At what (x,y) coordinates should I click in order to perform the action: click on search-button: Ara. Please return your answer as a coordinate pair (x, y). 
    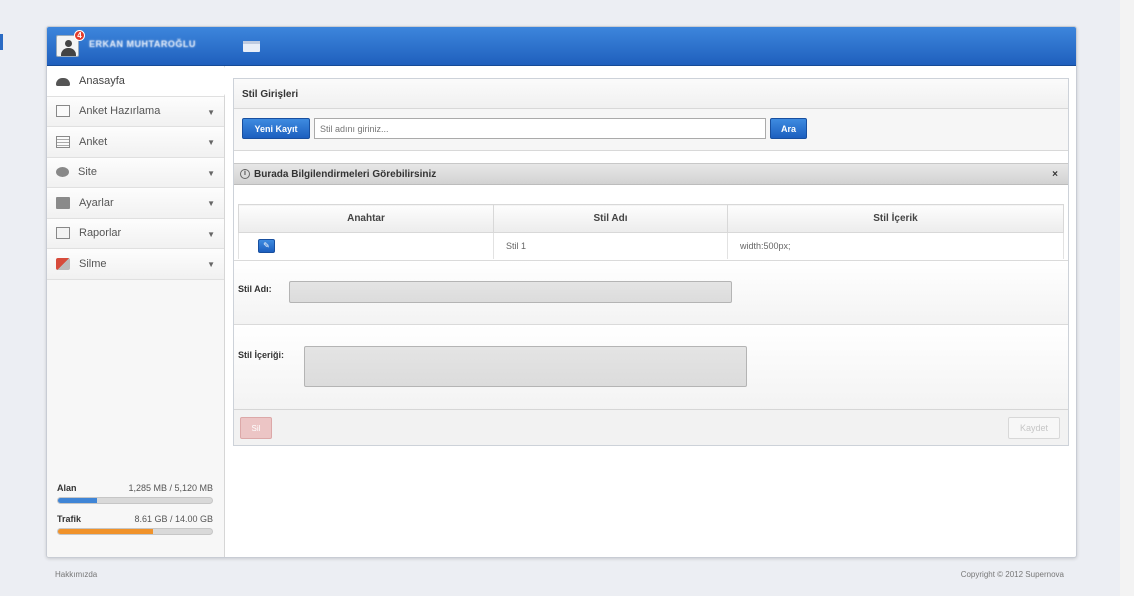
    Looking at the image, I should click on (788, 128).